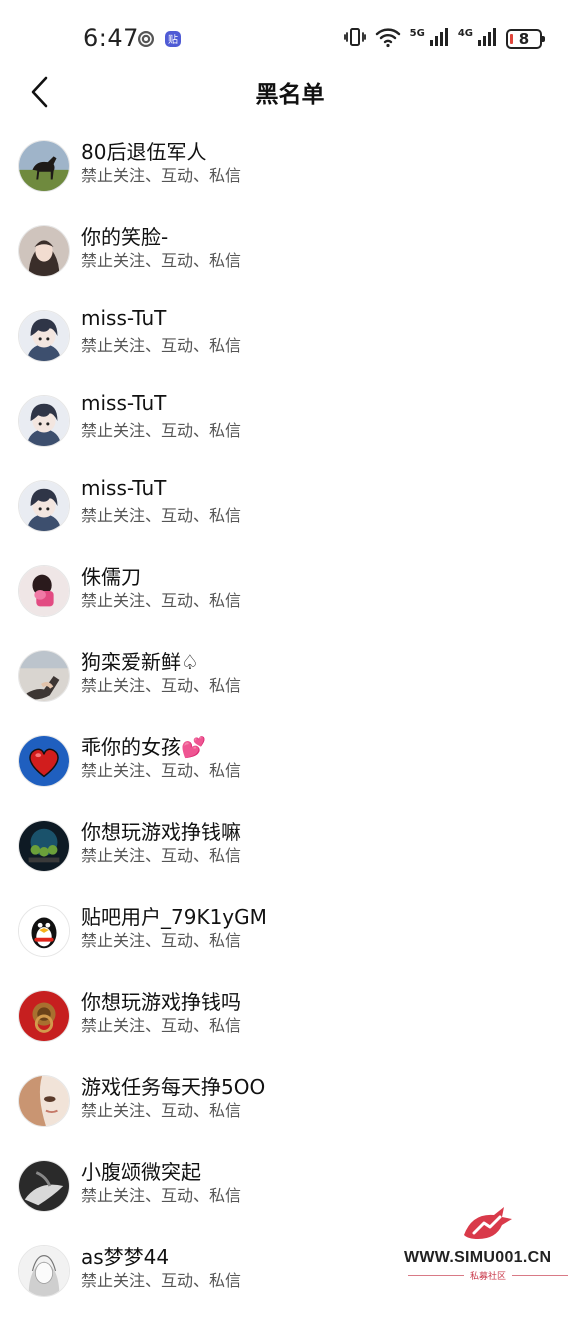 This screenshot has width=580, height=1320. I want to click on list-item: 狗栾爱新鲜♤ 禁止关注、互动、私信, so click(290, 682).